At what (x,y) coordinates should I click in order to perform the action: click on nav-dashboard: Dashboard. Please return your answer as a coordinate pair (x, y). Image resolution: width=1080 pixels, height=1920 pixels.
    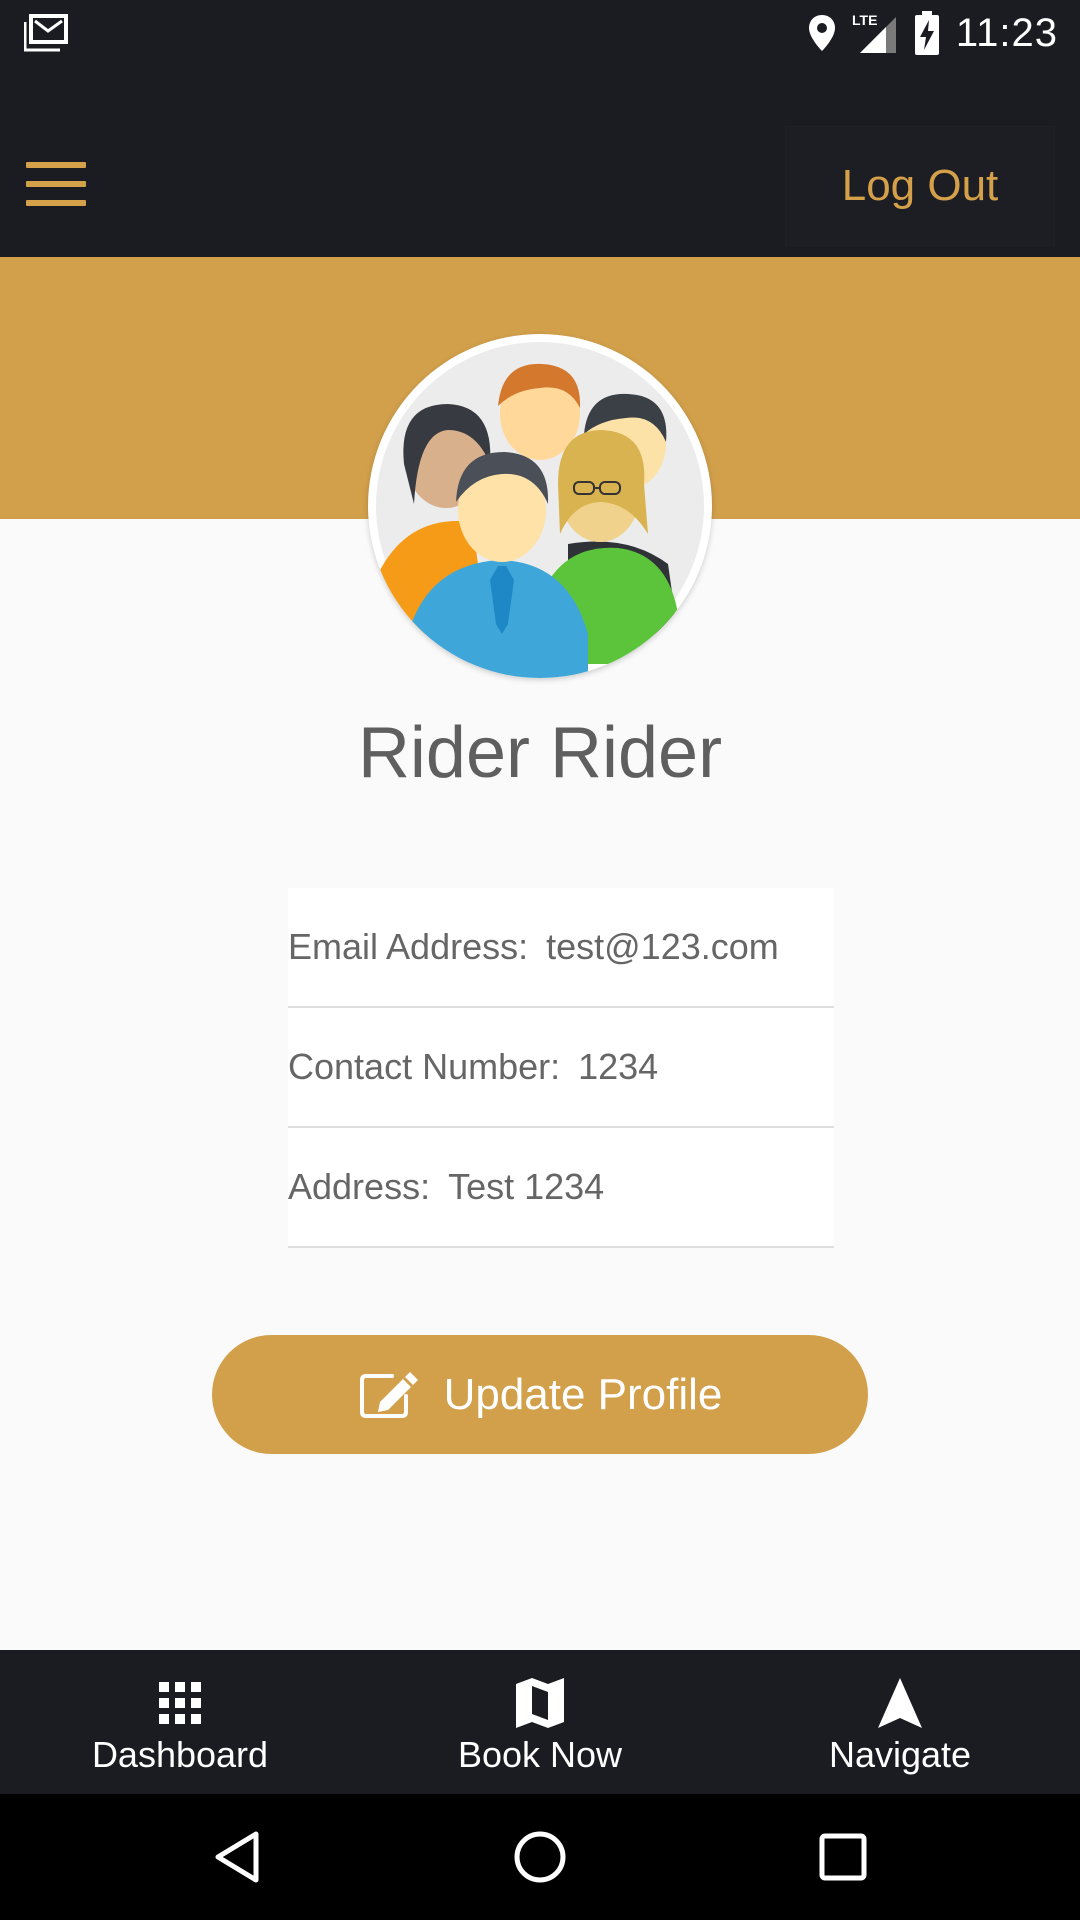
    Looking at the image, I should click on (180, 1722).